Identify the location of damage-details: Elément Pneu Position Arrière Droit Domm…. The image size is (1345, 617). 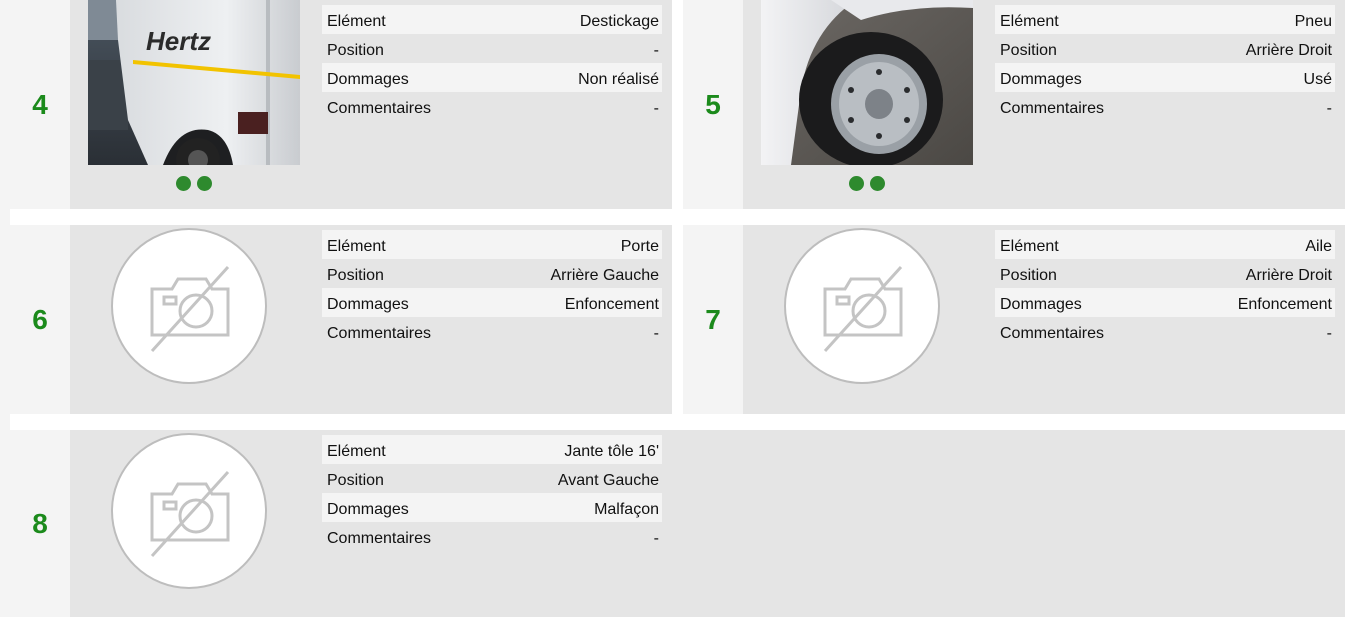
(1165, 63).